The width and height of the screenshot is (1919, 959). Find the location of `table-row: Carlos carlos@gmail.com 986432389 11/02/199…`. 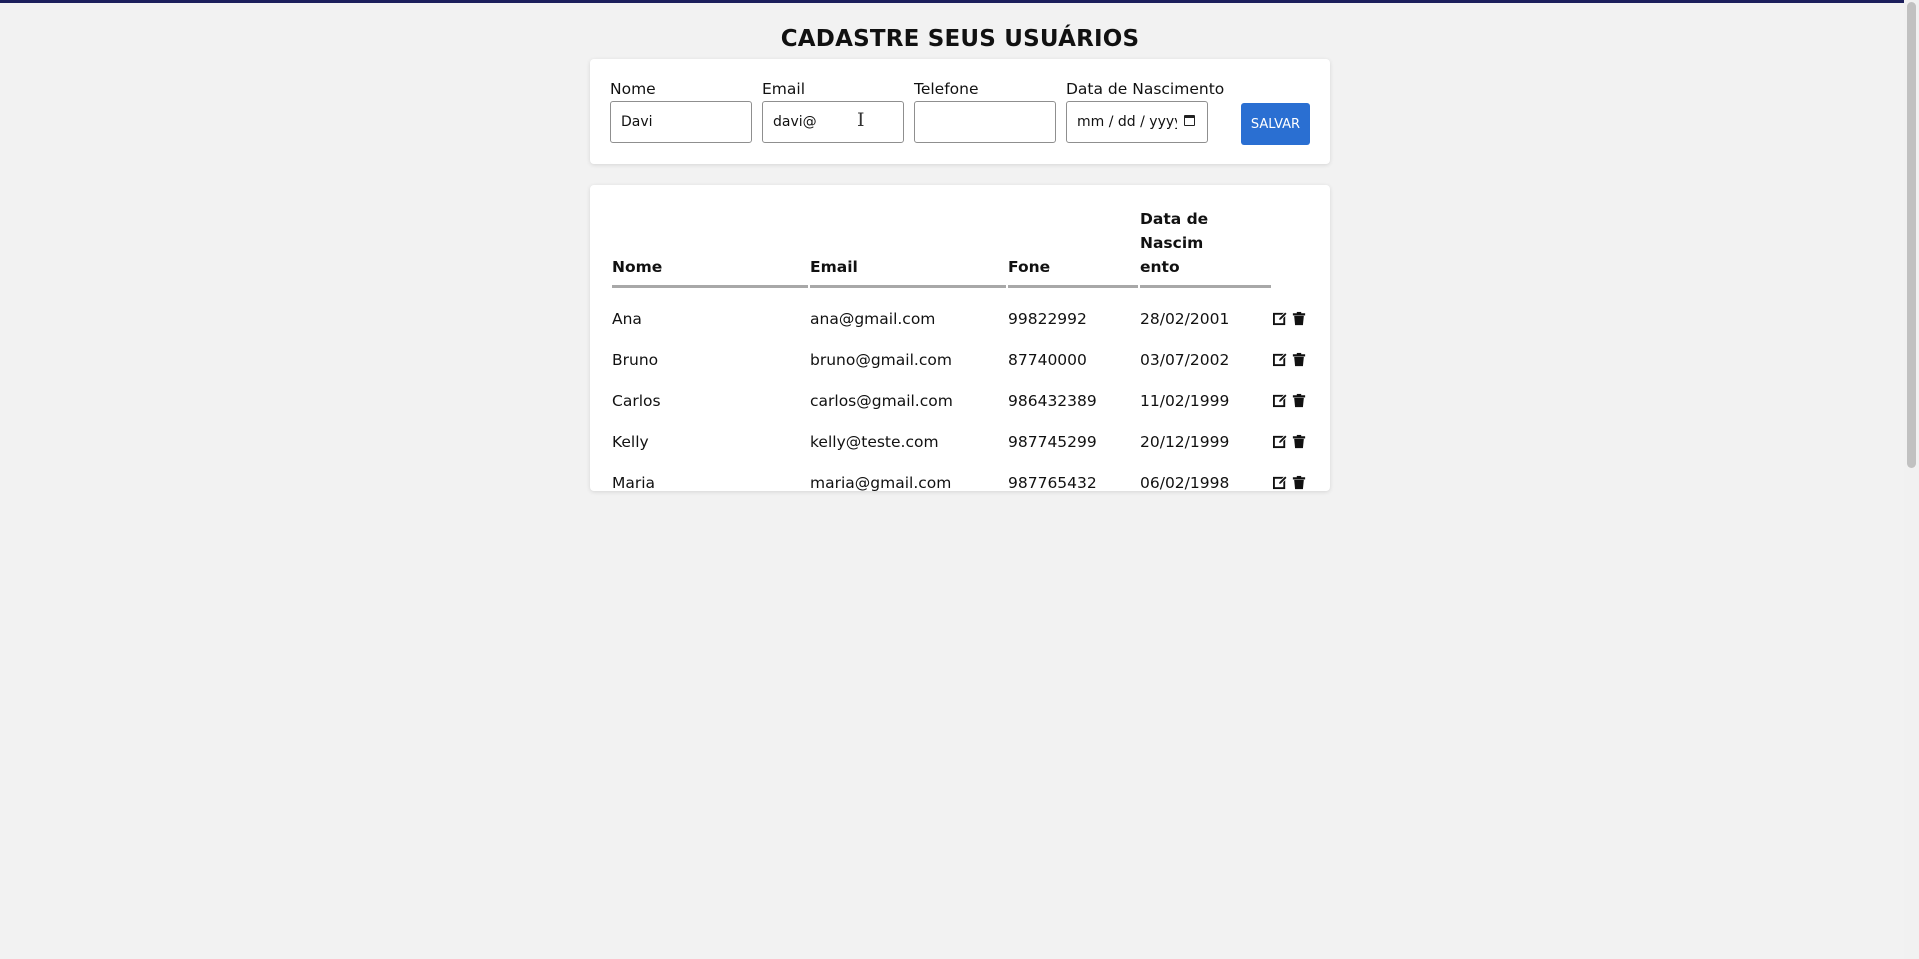

table-row: Carlos carlos@gmail.com 986432389 11/02/199… is located at coordinates (962, 400).